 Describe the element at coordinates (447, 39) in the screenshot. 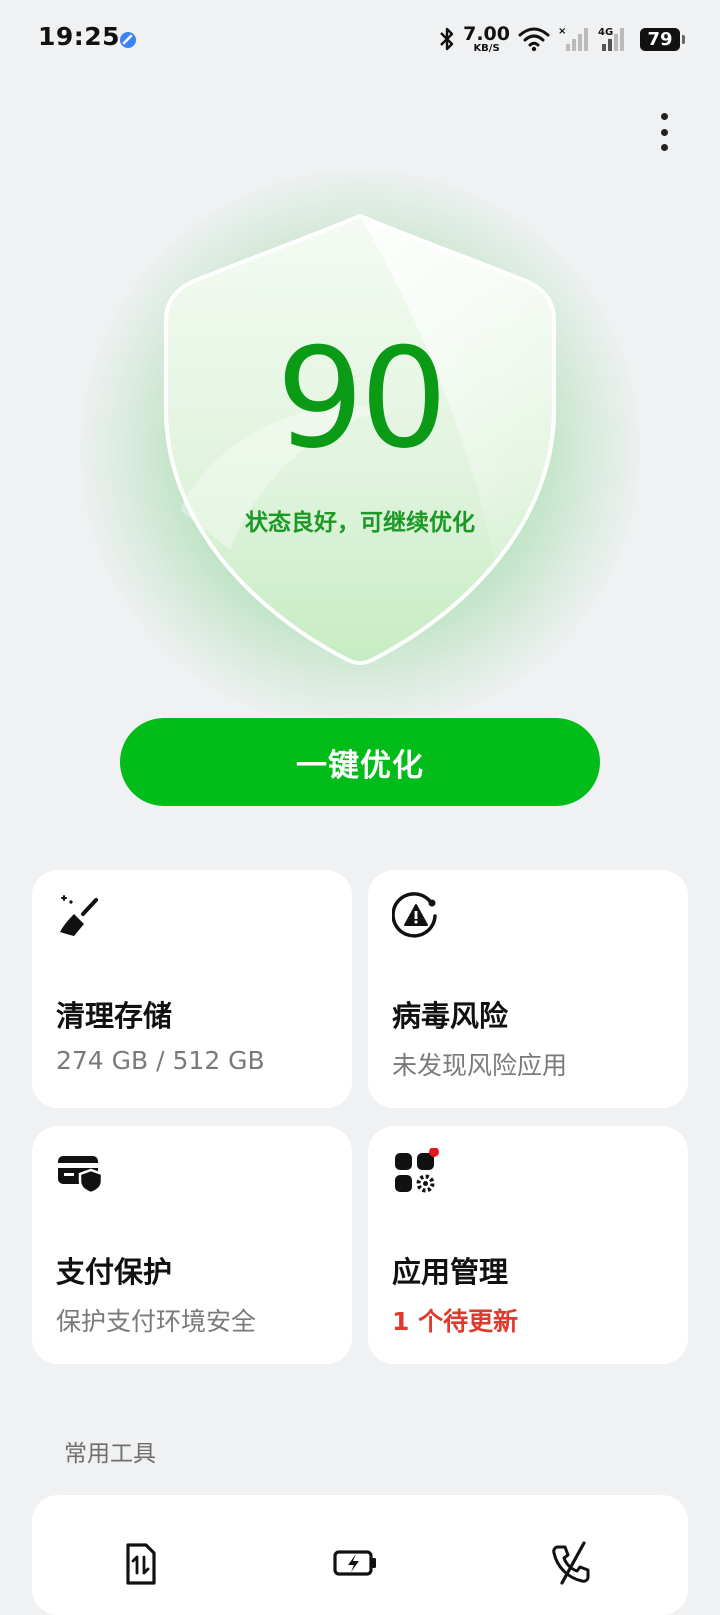

I see `bluetooth-icon` at that location.